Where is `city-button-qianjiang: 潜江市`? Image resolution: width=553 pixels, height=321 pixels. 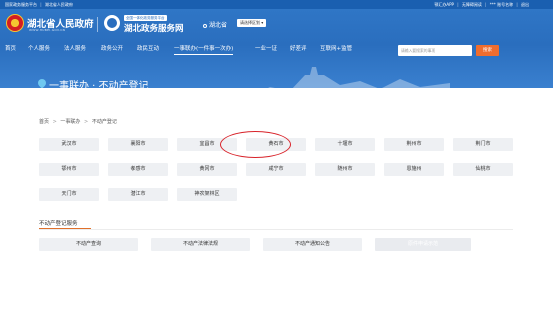
city-button-qianjiang: 潜江市 is located at coordinates (138, 194).